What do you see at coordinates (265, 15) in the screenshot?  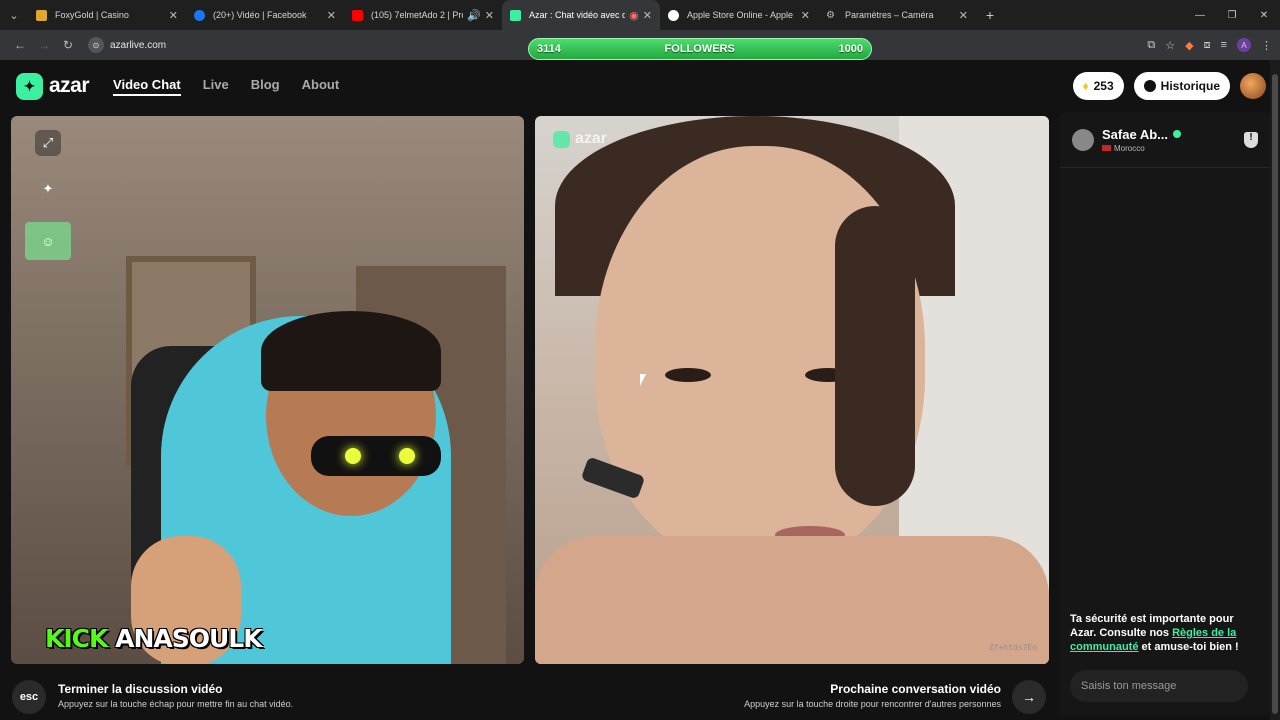 I see `browser-tab-facebook: (20+) Vidéo | Facebook ✕` at bounding box center [265, 15].